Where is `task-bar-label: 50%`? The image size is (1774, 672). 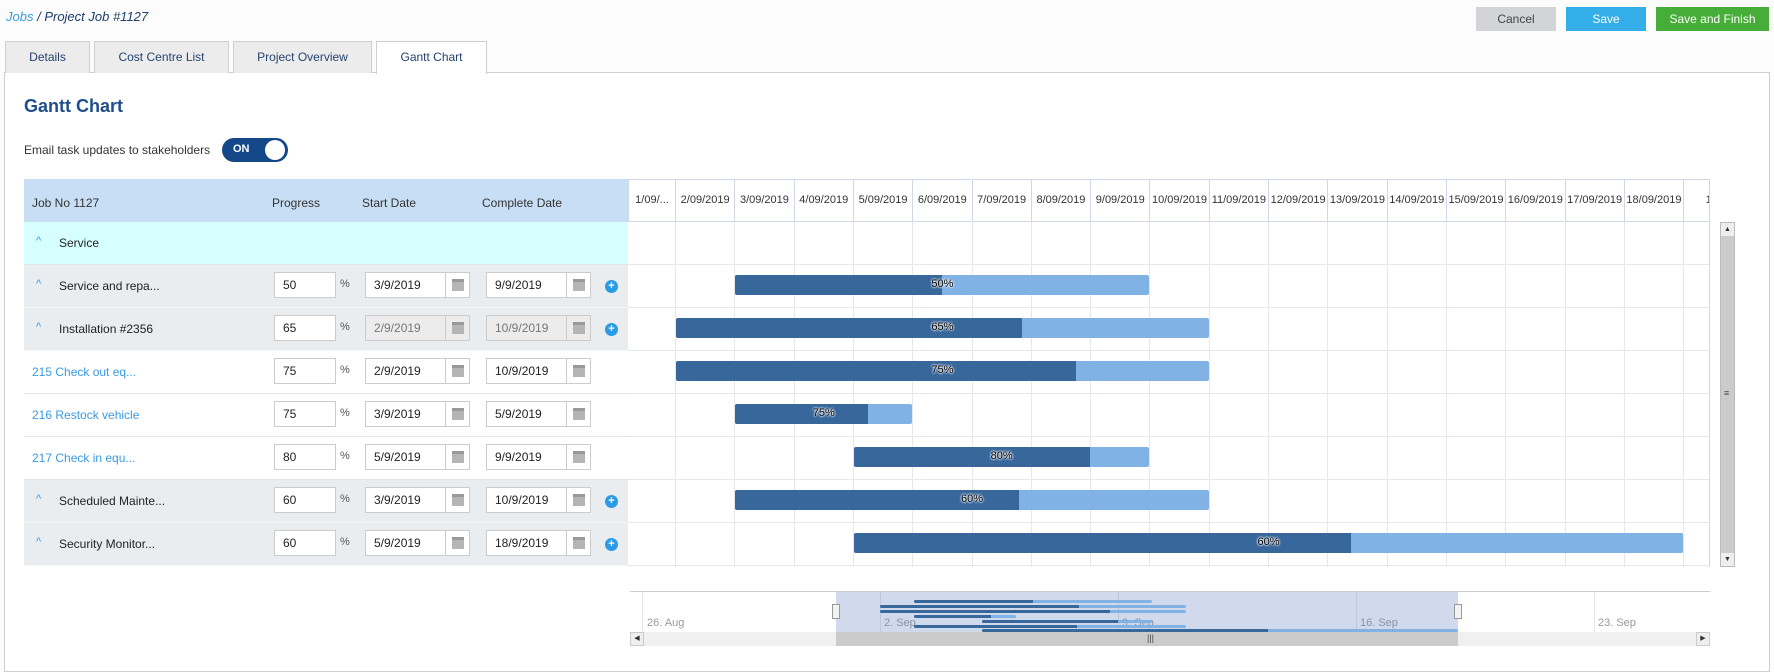
task-bar-label: 50% is located at coordinates (942, 284).